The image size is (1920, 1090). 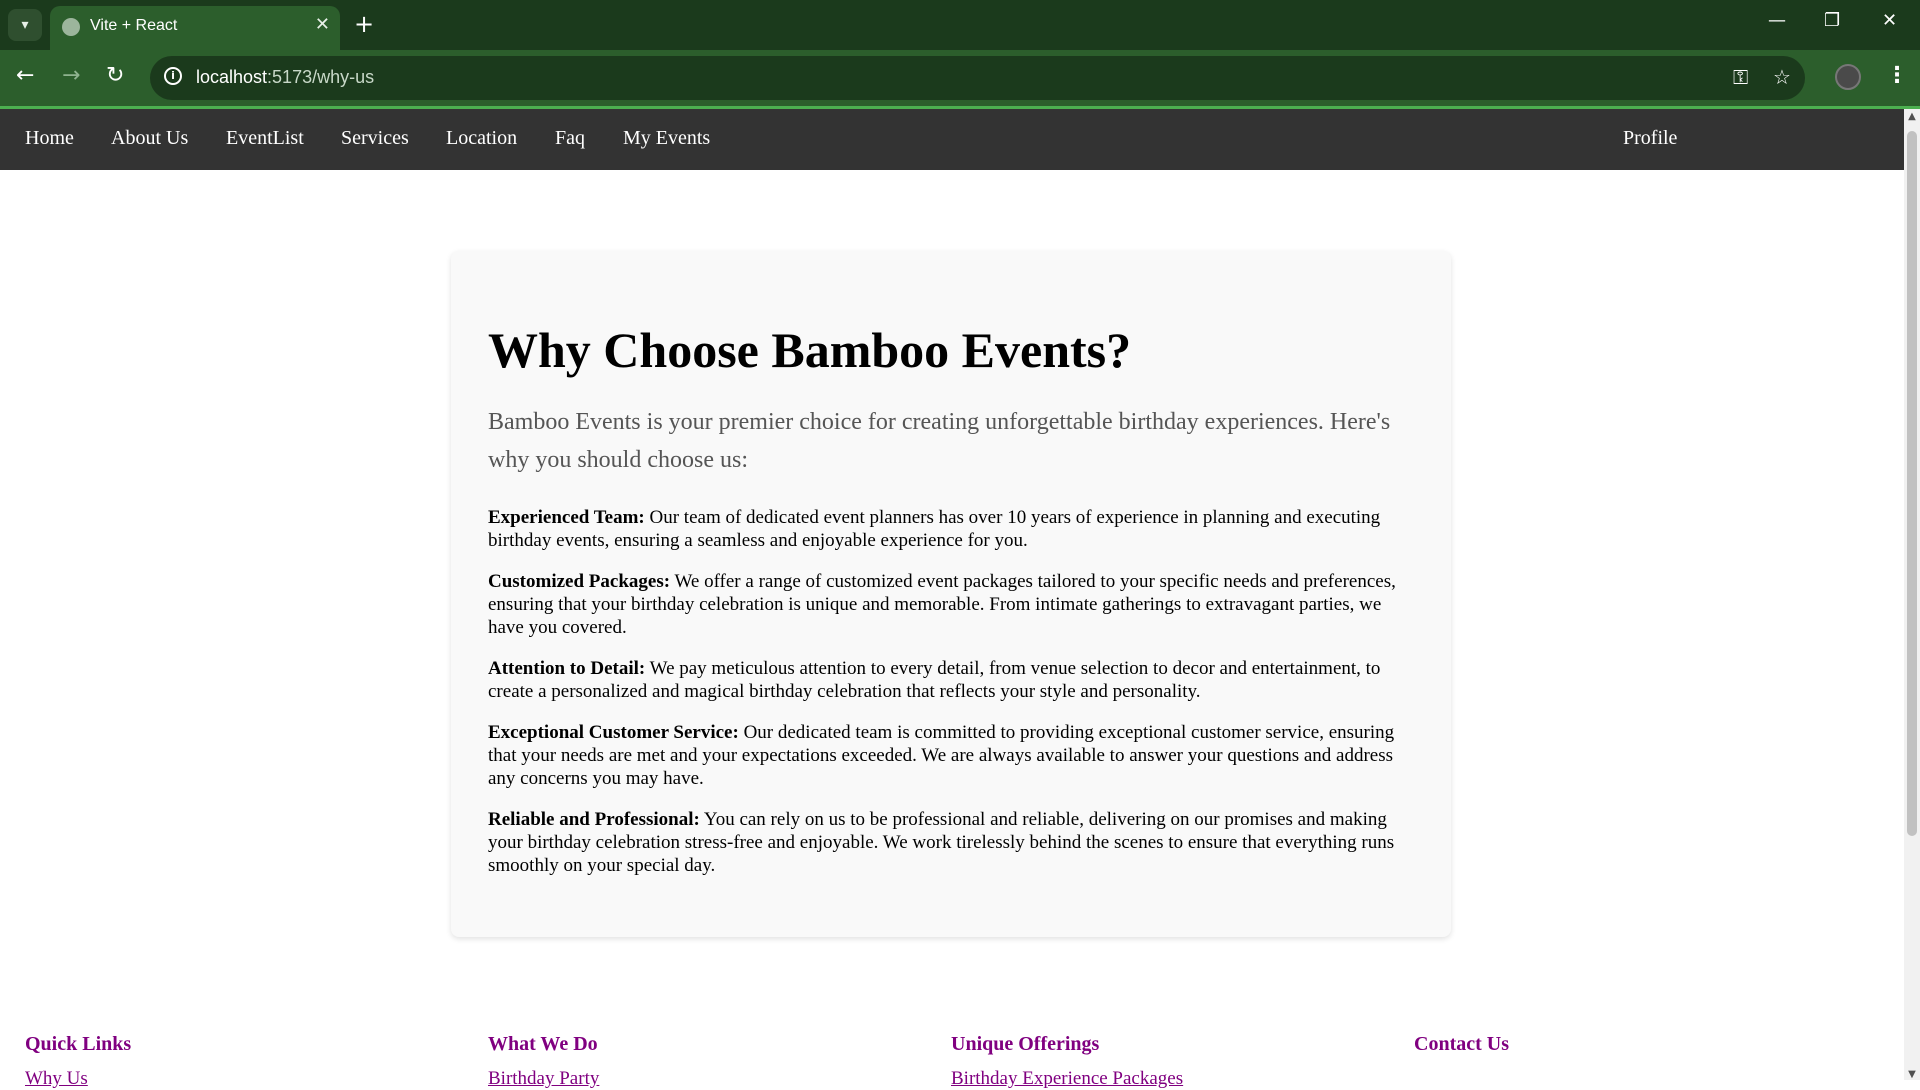 I want to click on nav-link-location: Location, so click(x=481, y=138).